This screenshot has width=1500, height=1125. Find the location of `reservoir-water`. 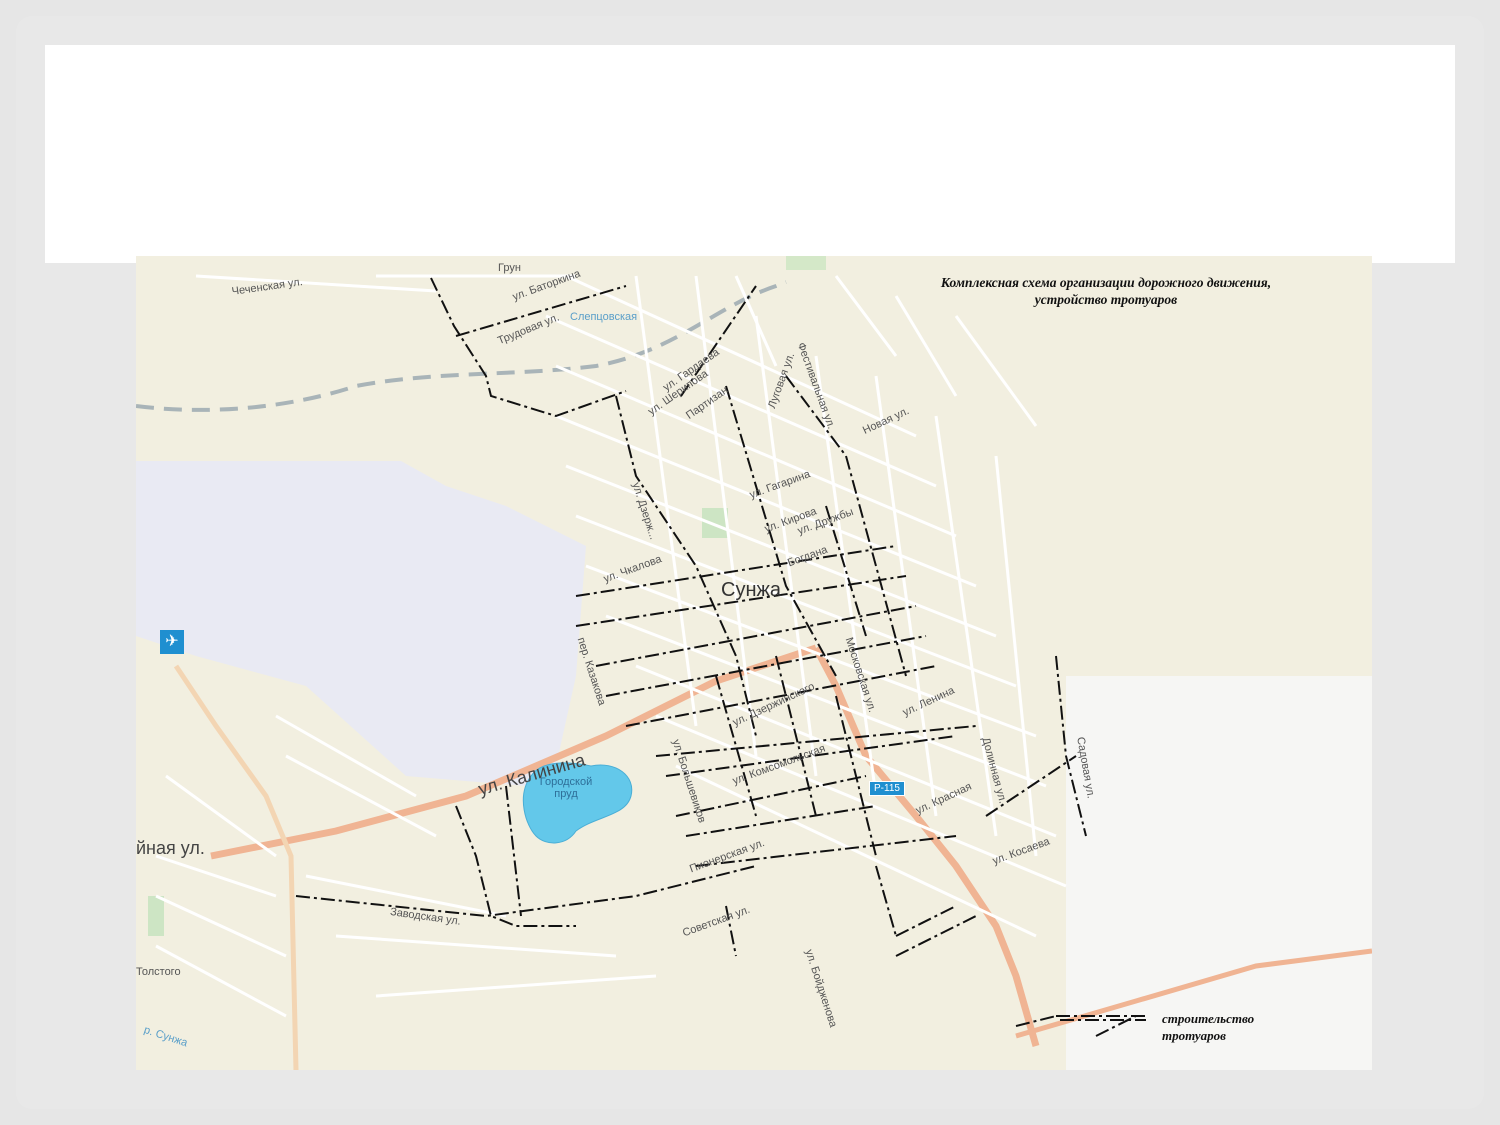

reservoir-water is located at coordinates (361, 623).